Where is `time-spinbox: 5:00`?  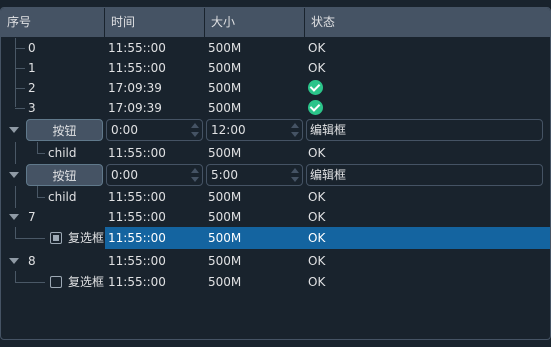
time-spinbox: 5:00 is located at coordinates (254, 175).